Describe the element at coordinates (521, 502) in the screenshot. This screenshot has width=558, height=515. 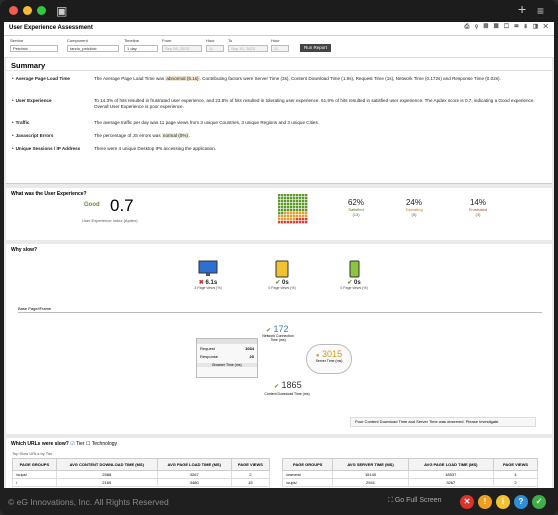
I see `help-icon: ?` at that location.